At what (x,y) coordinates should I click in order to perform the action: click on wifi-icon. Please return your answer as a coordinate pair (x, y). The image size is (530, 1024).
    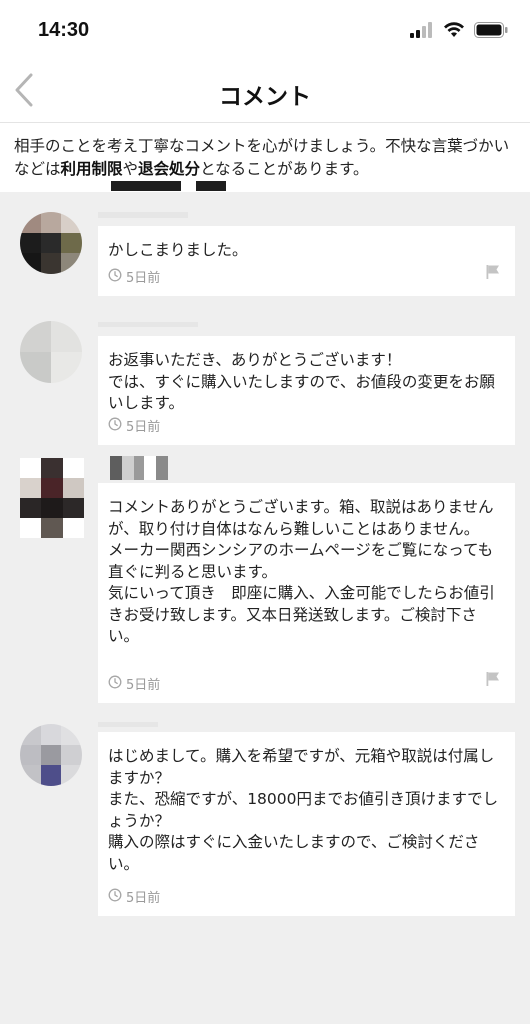
    Looking at the image, I should click on (454, 32).